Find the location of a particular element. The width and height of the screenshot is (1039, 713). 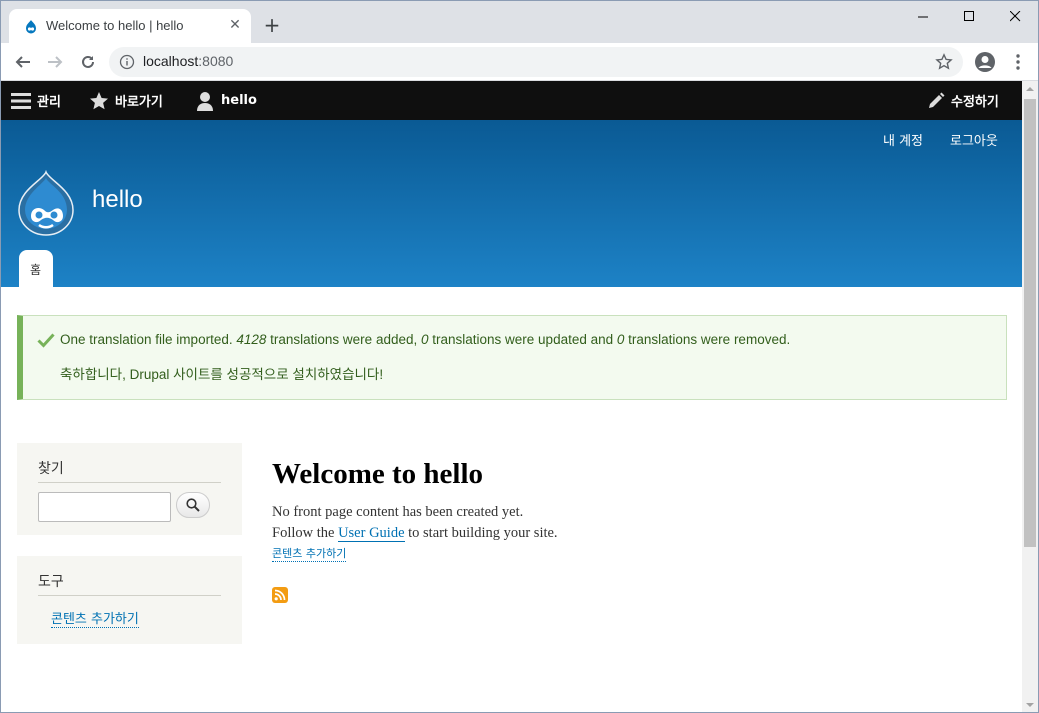

browser-tab: Welcome to hello | hello ✕ is located at coordinates (130, 26).